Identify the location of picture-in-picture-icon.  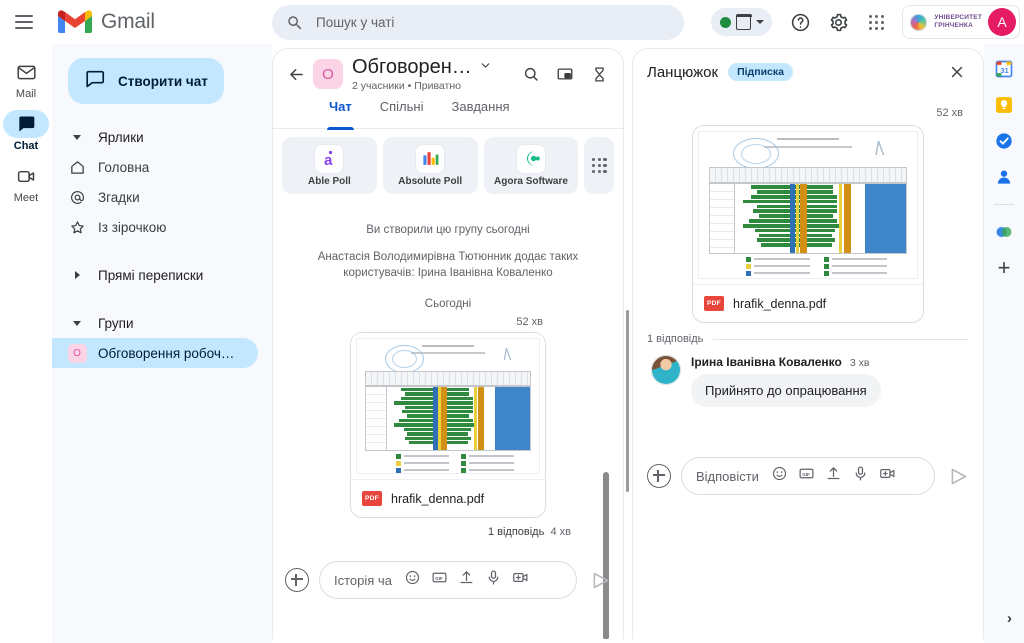
(565, 74).